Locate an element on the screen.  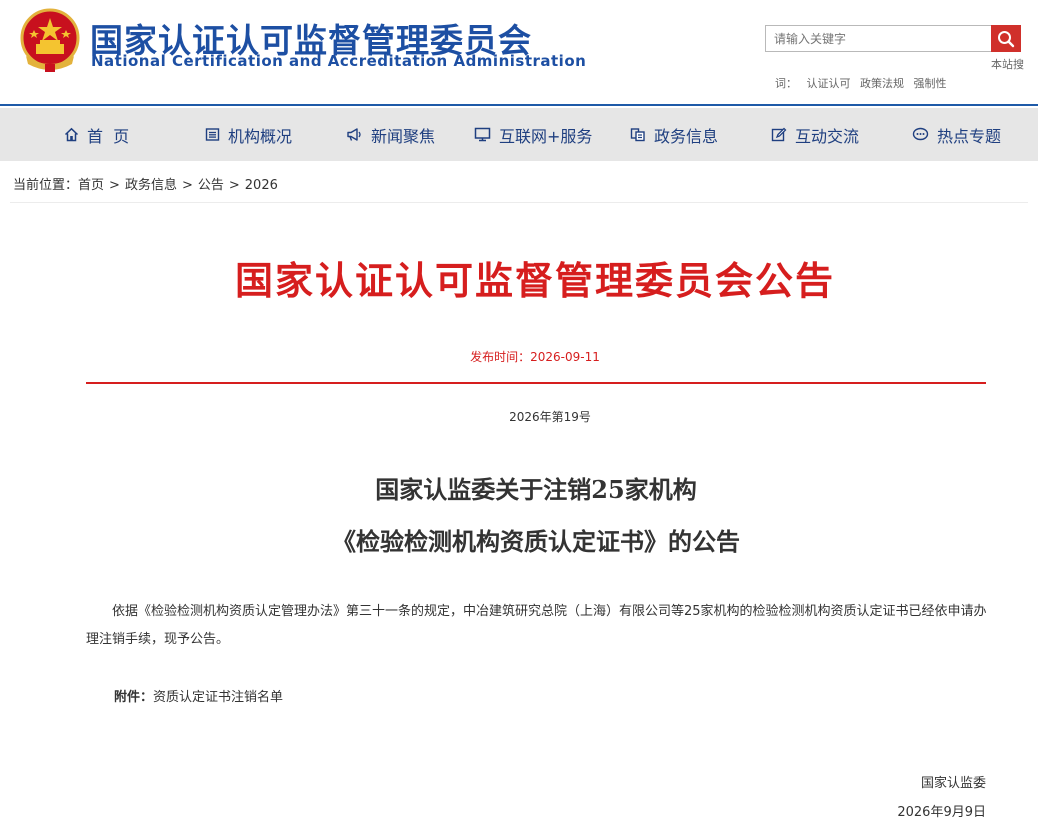
megaphone-icon is located at coordinates (354, 134).